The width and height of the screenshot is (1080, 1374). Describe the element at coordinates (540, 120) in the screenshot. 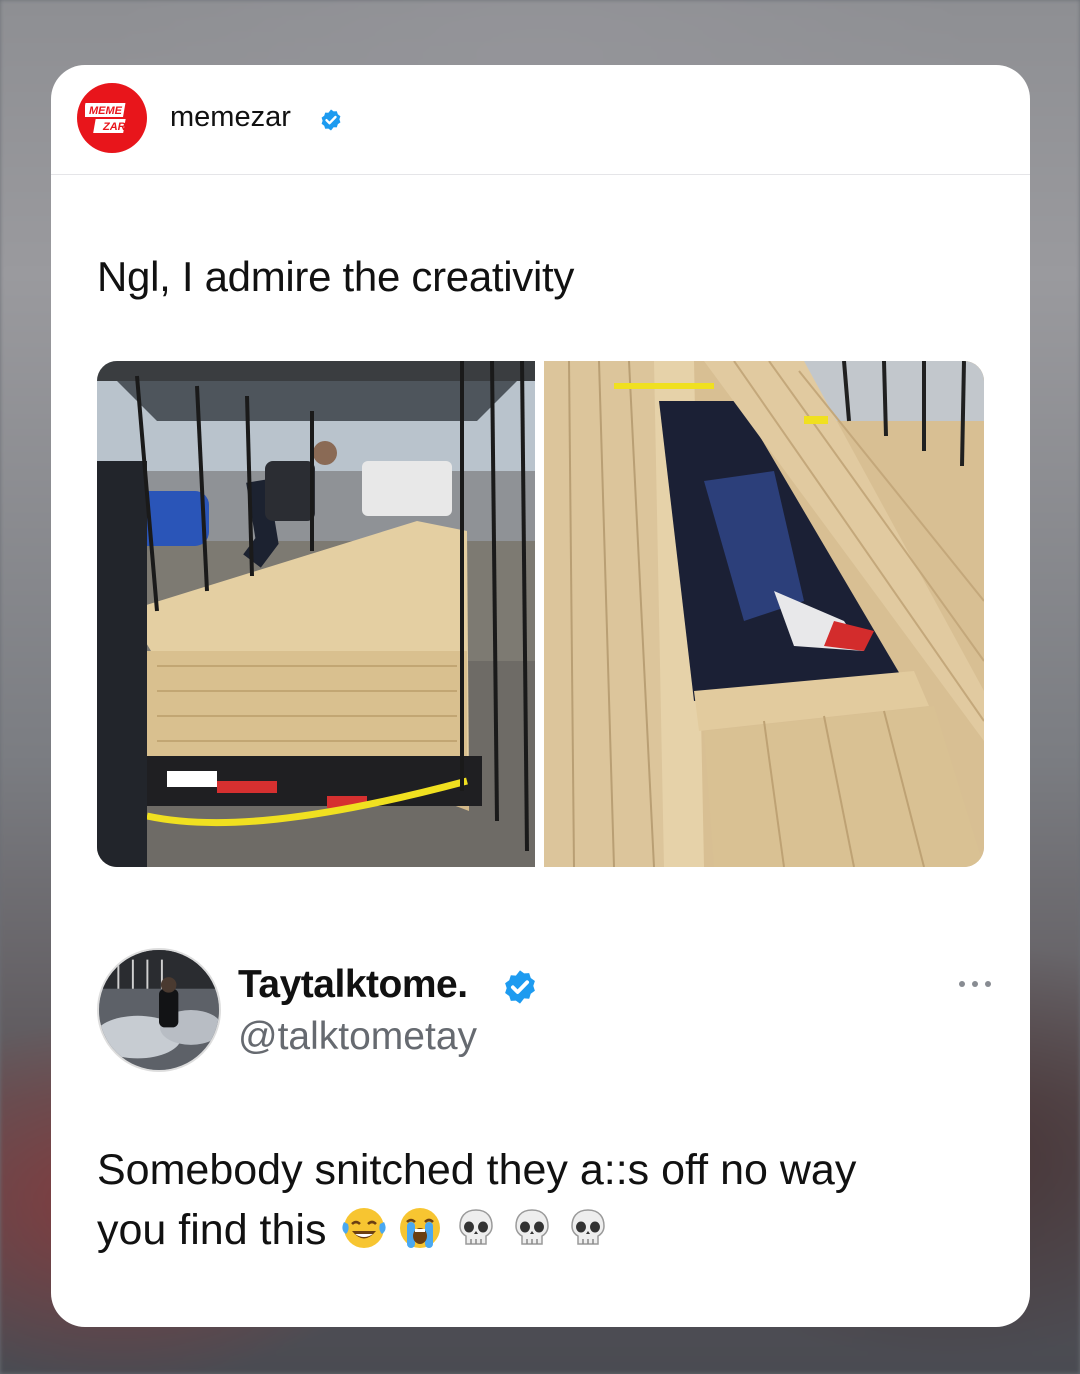

I see `post-header: MEME ZAR memezar` at that location.